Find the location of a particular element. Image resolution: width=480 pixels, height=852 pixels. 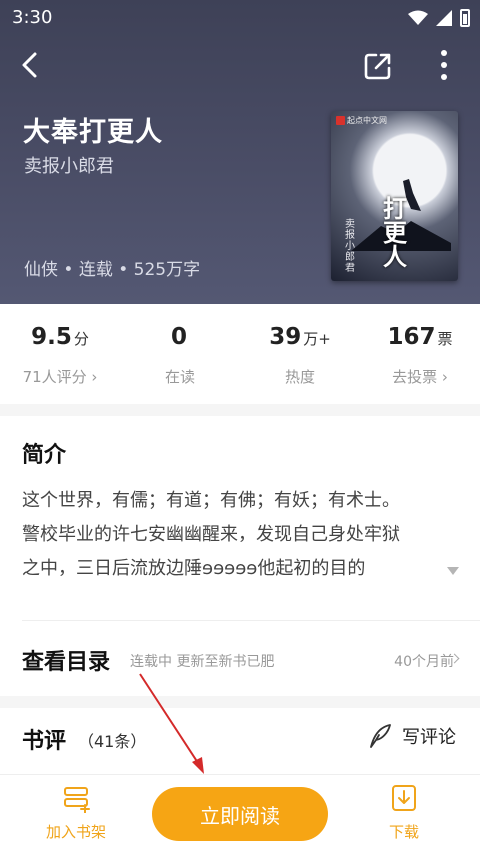

reading-label: 在读 is located at coordinates (179, 377).